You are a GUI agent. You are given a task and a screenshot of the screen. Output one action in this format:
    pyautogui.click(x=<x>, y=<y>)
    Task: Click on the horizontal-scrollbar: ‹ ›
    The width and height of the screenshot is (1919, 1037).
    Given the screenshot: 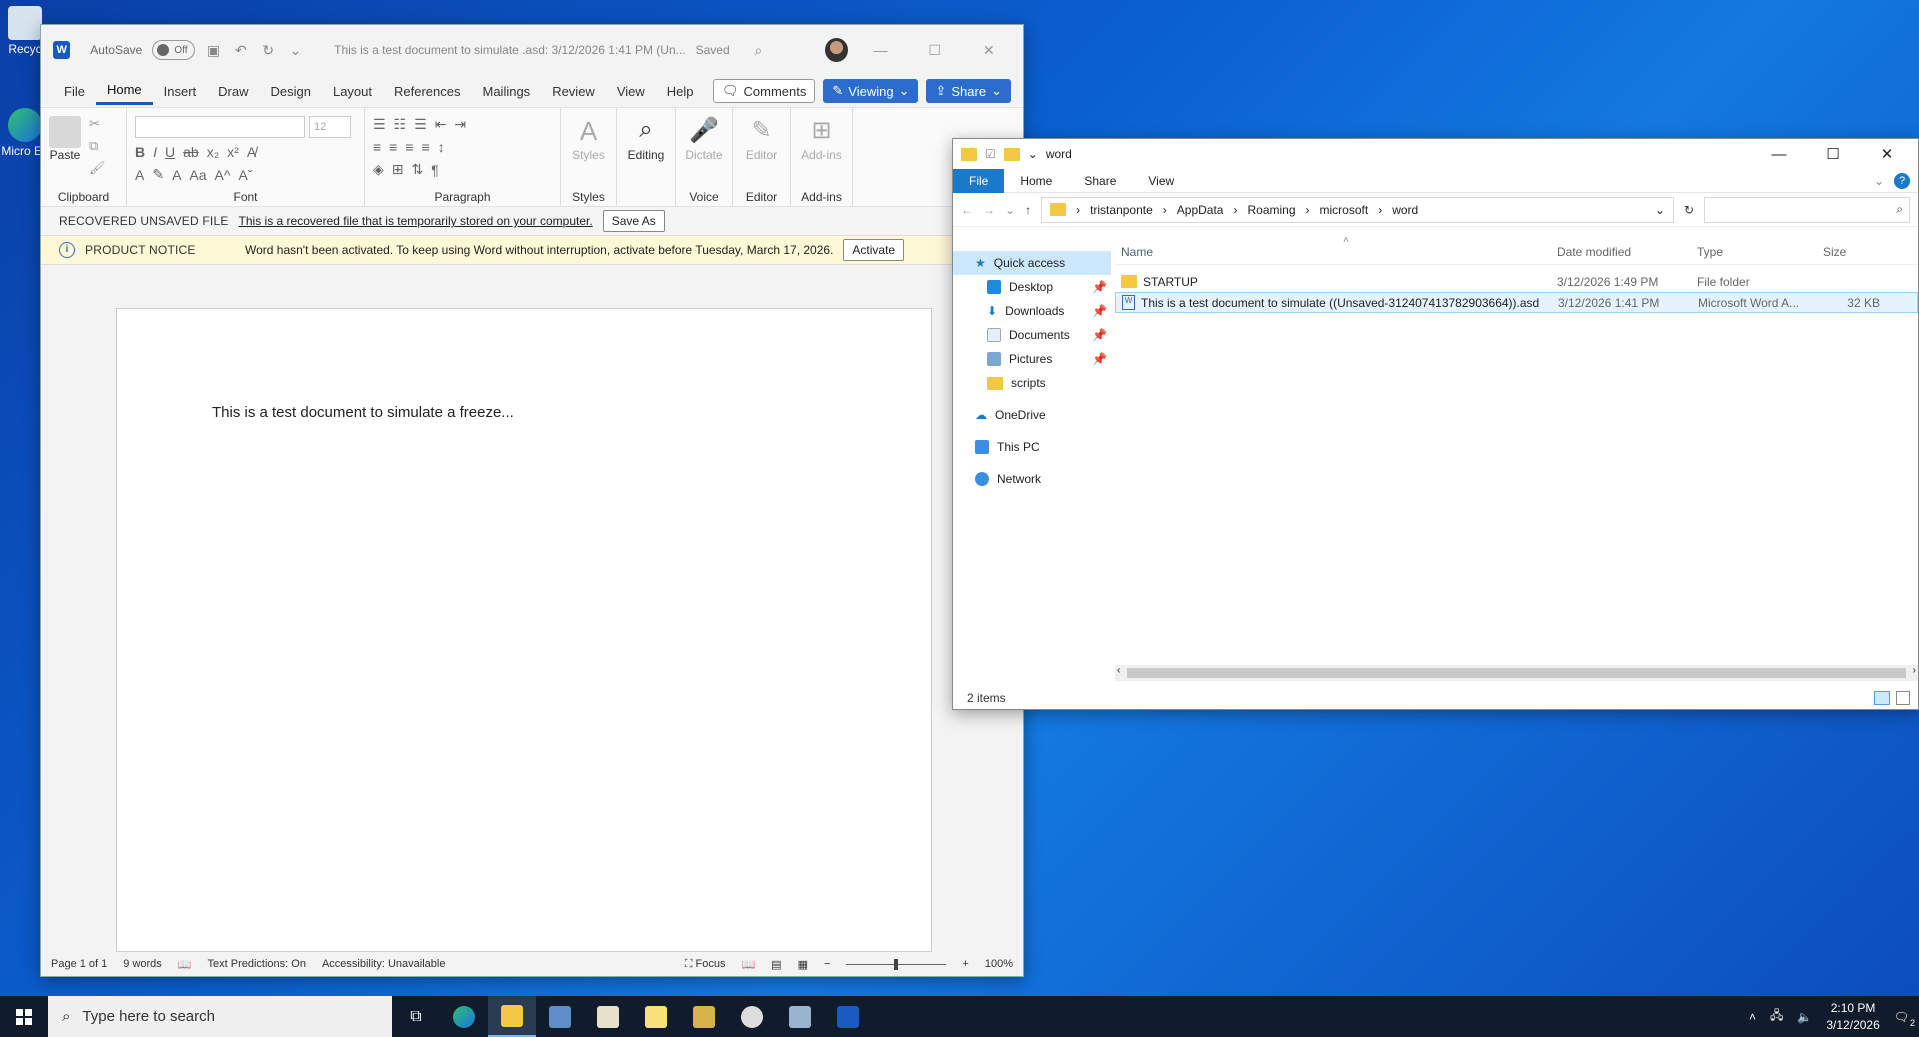 What is the action you would take?
    pyautogui.click(x=1516, y=673)
    